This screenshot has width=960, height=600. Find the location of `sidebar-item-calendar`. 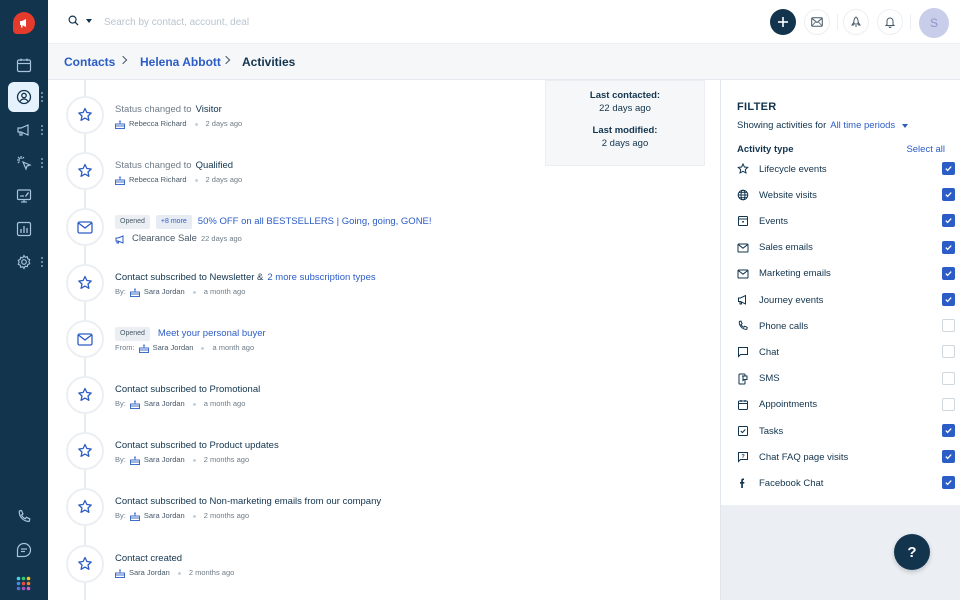

sidebar-item-calendar is located at coordinates (23, 65).